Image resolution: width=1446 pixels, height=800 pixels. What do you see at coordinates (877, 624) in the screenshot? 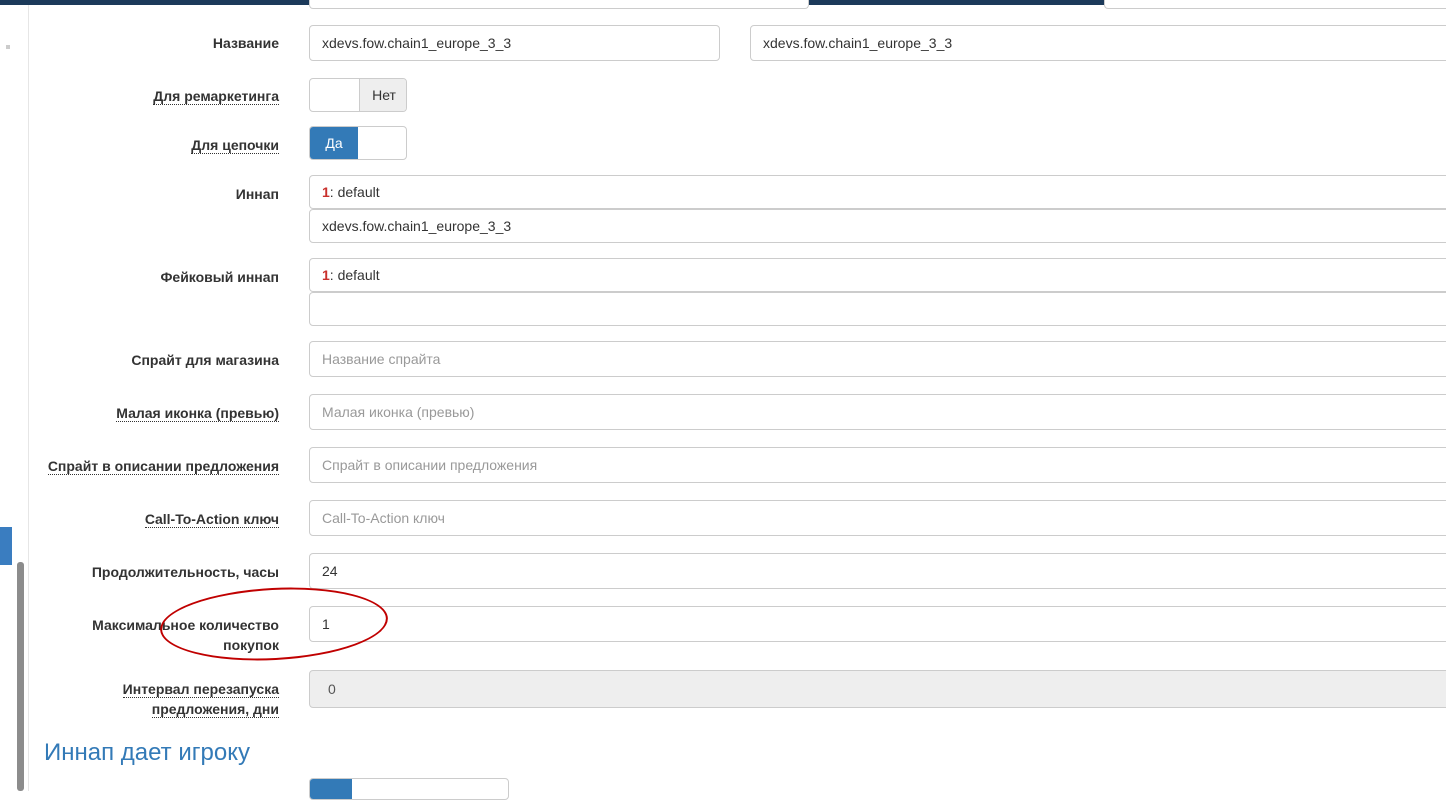
I see `max-purchases-input: 1` at bounding box center [877, 624].